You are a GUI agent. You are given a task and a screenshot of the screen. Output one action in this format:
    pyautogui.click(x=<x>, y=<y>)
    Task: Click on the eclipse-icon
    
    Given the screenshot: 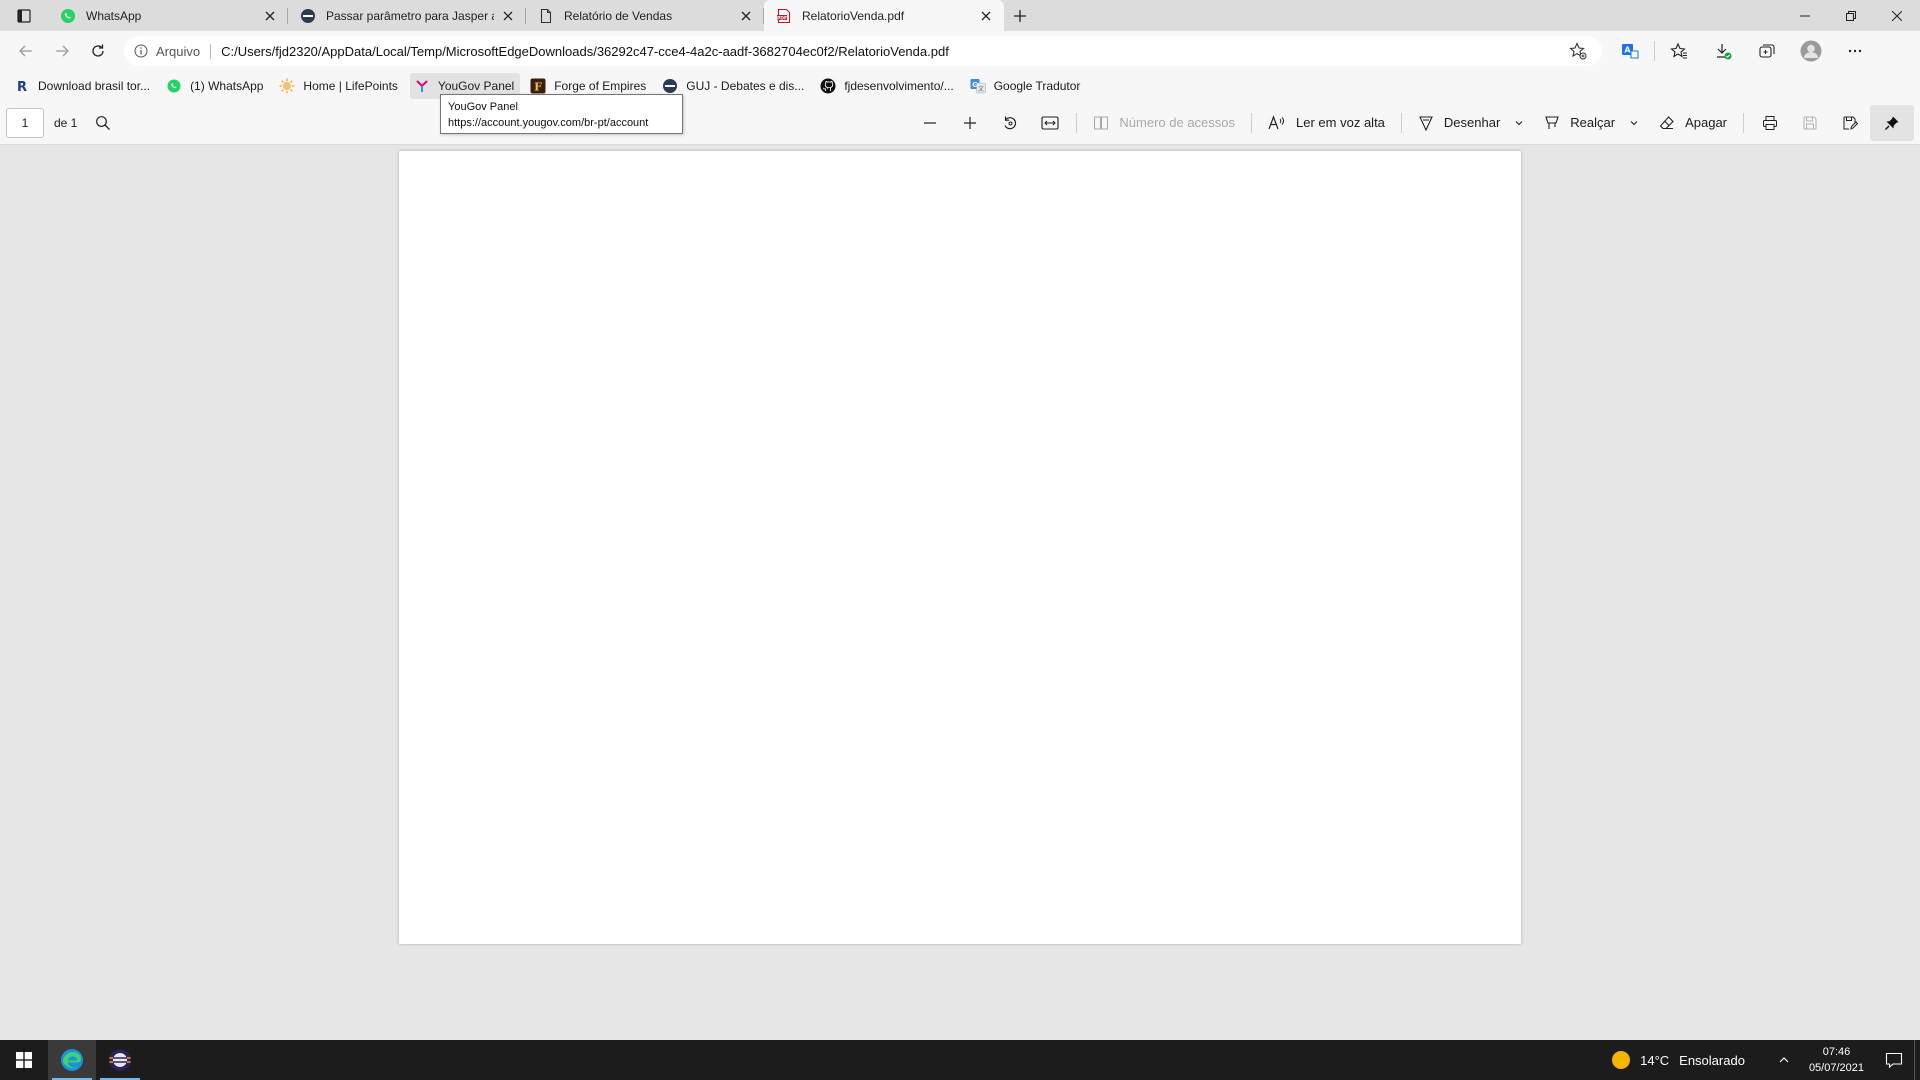 What is the action you would take?
    pyautogui.click(x=120, y=1060)
    